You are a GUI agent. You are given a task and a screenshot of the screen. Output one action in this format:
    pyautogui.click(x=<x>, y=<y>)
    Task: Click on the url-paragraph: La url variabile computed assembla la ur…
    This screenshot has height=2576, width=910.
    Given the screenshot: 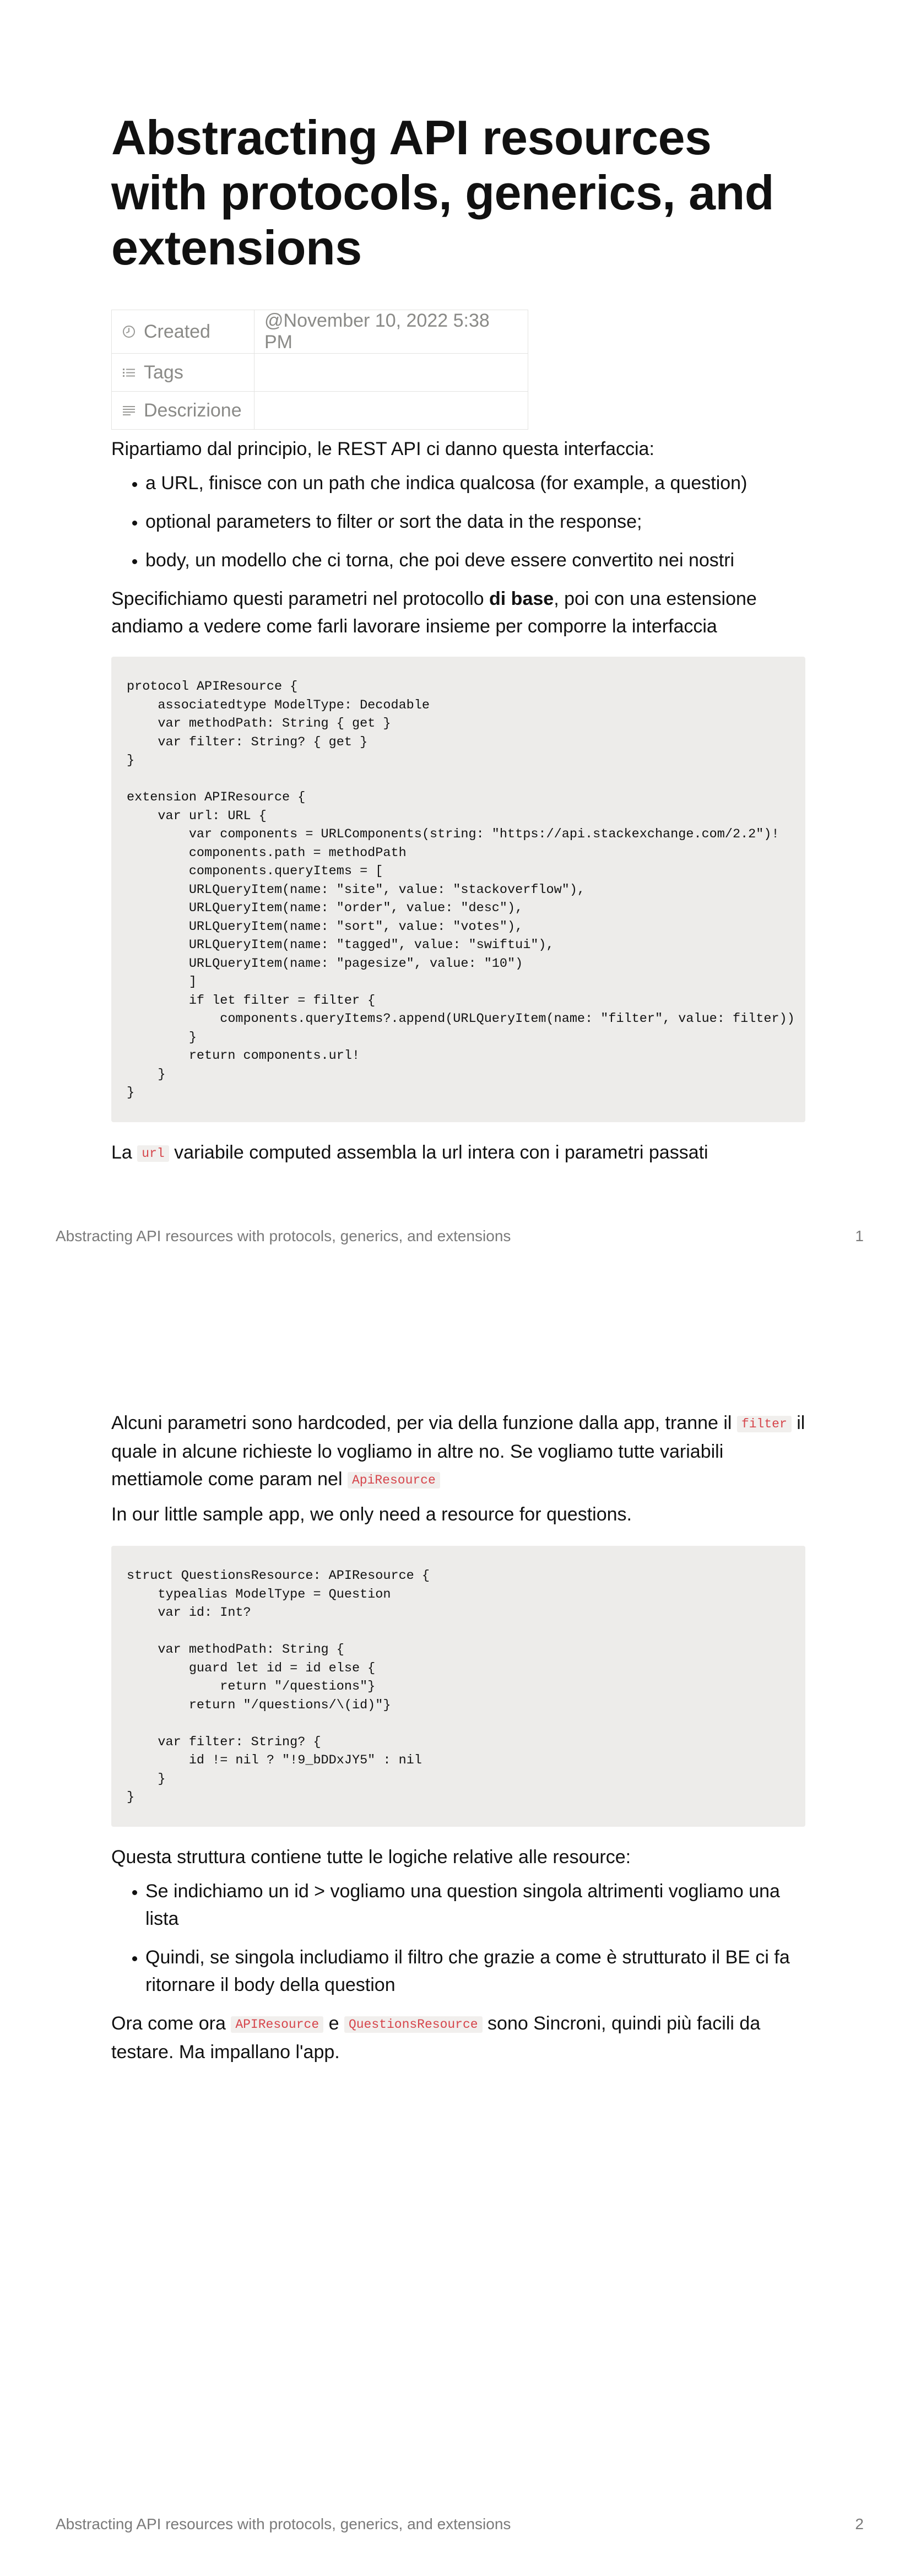 What is the action you would take?
    pyautogui.click(x=409, y=1152)
    